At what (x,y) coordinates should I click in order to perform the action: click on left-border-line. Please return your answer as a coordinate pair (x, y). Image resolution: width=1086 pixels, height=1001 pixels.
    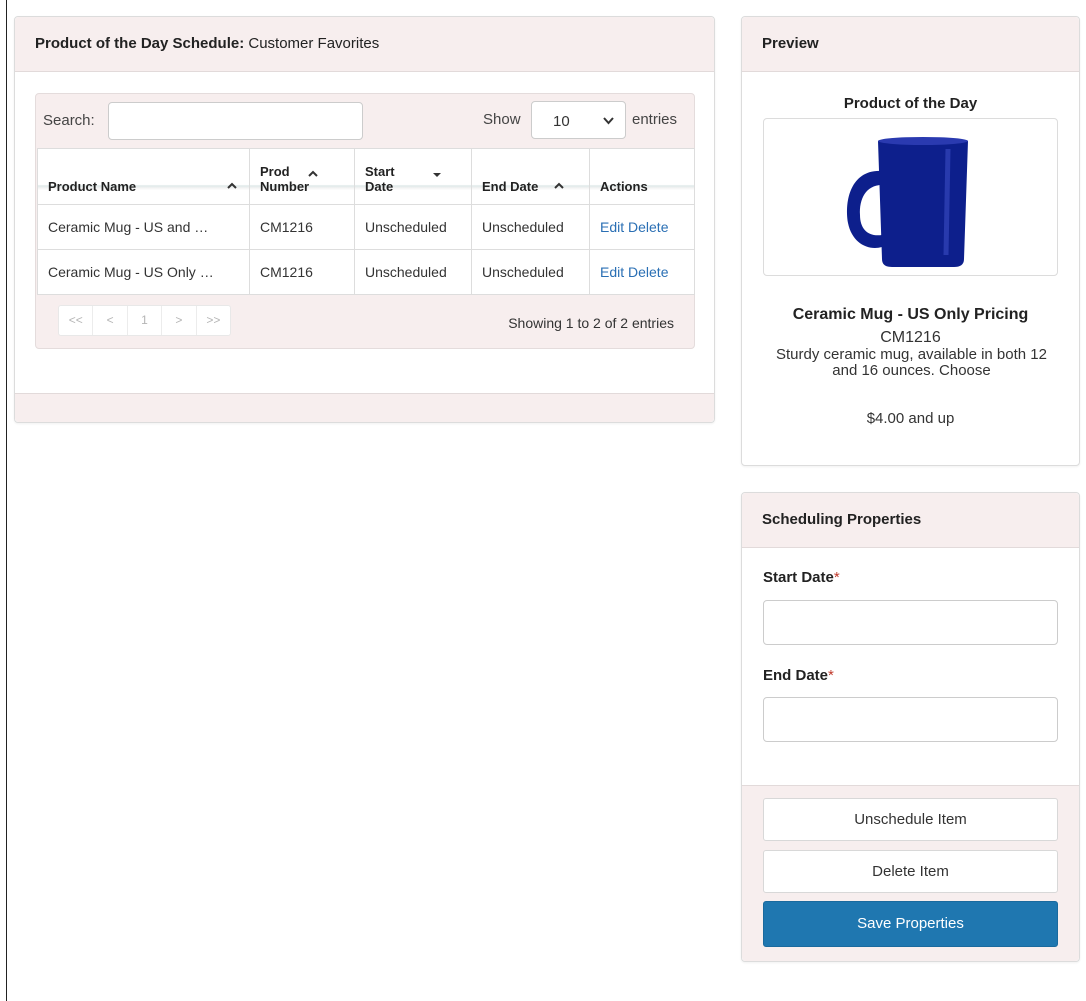
    Looking at the image, I should click on (6, 500).